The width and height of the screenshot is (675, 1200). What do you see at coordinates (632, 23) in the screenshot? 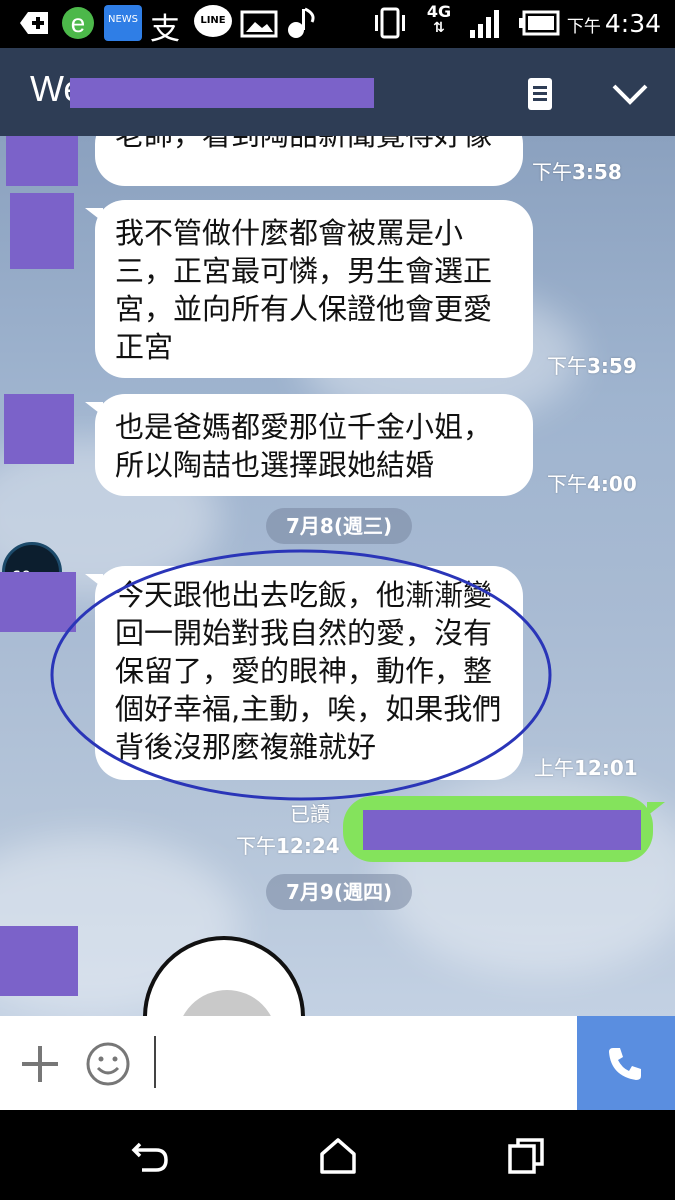
I see `status-clock-time: 4:34` at bounding box center [632, 23].